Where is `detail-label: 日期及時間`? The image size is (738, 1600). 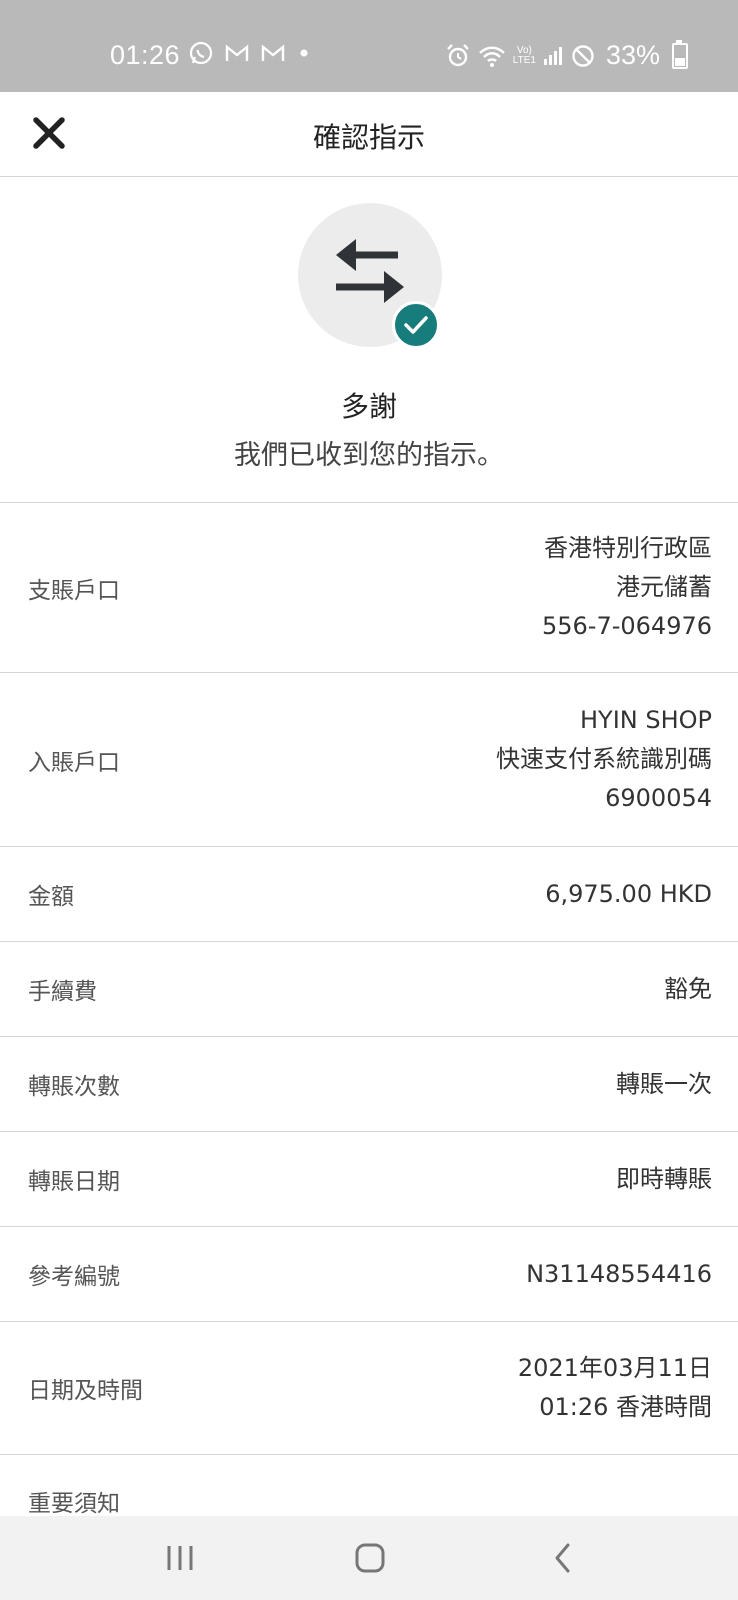 detail-label: 日期及時間 is located at coordinates (85, 1391).